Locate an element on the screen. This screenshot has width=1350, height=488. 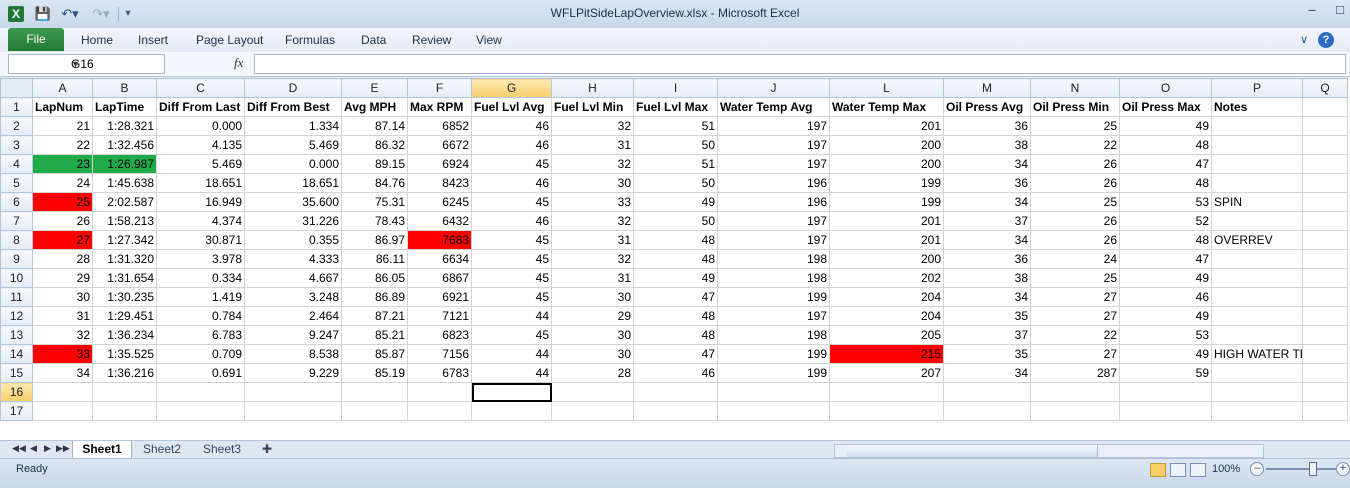
cell: 6852 is located at coordinates (439, 126).